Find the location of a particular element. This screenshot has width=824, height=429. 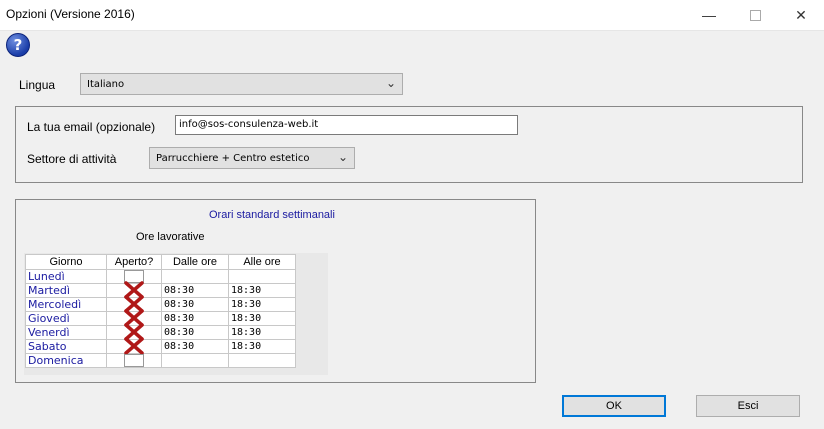

close-button: ✕ is located at coordinates (801, 15).